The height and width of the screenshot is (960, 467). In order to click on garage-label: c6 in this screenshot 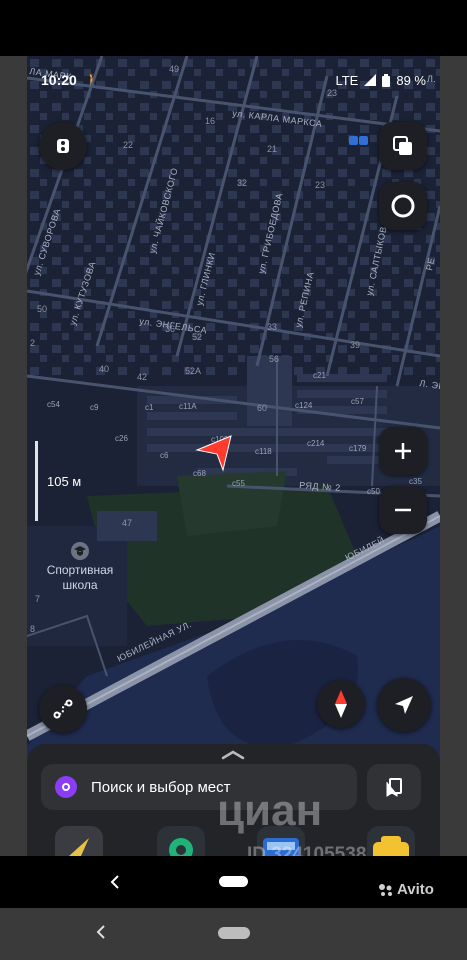, I will do `click(164, 455)`.